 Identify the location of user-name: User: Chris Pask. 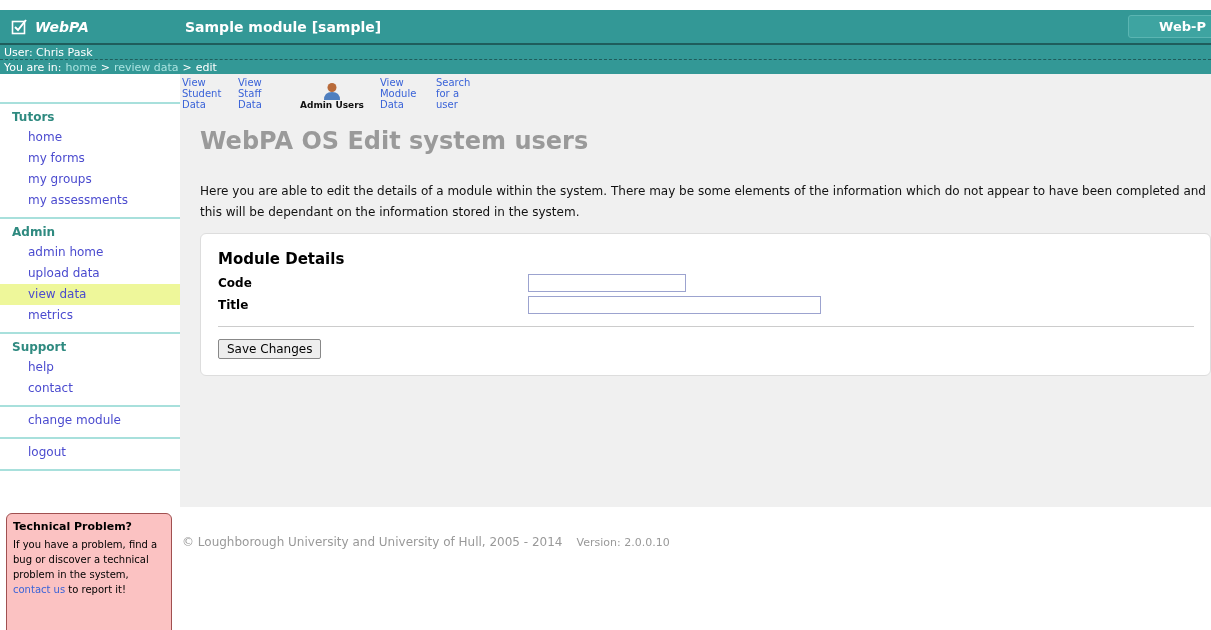
(48, 52).